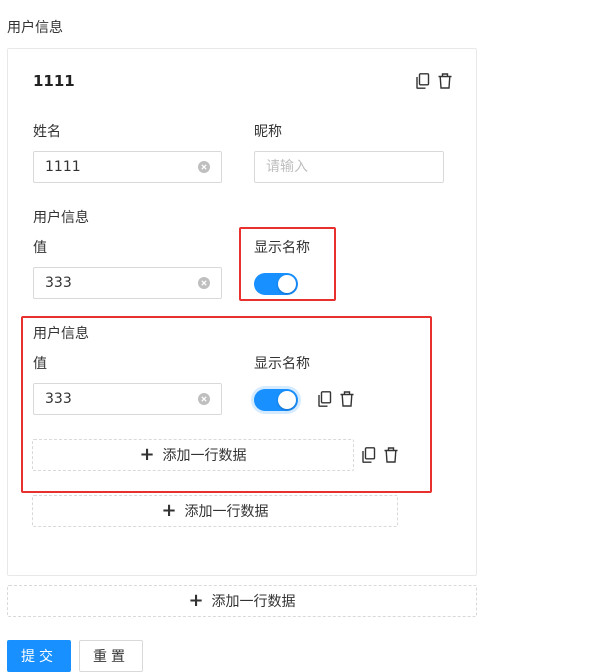 The image size is (591, 672). Describe the element at coordinates (40, 248) in the screenshot. I see `value-label: 值` at that location.